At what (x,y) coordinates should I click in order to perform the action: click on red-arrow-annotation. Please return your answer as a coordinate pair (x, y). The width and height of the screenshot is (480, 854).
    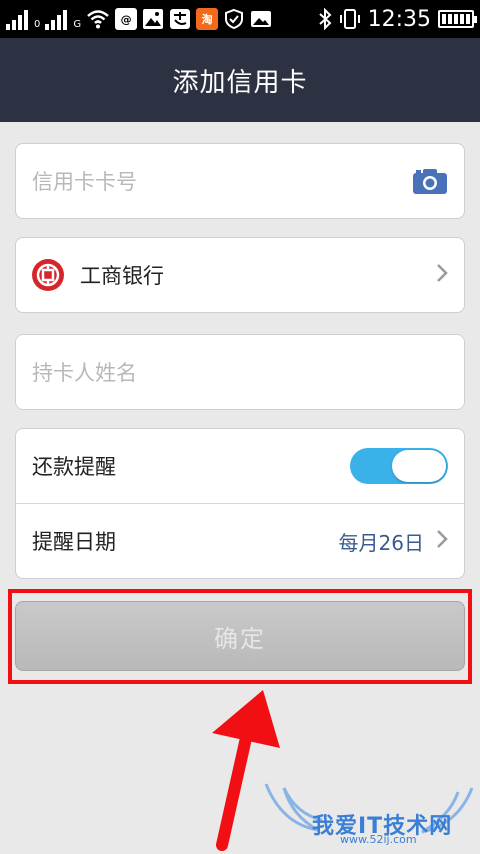
    Looking at the image, I should click on (246, 770).